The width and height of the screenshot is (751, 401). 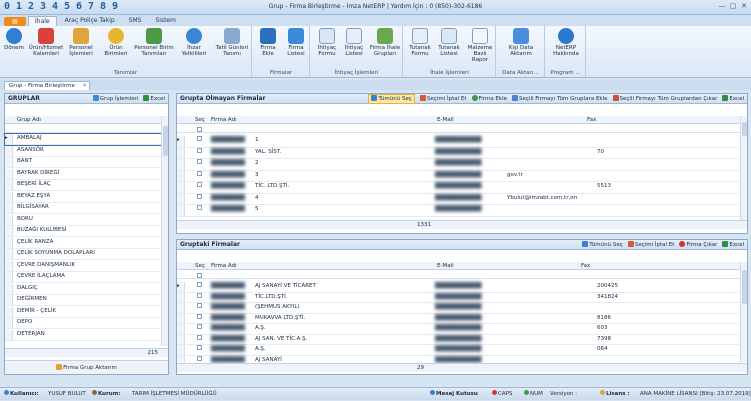 What do you see at coordinates (458, 153) in the screenshot?
I see `table-row: ████████ YAL. SİST. ███████████ 70` at bounding box center [458, 153].